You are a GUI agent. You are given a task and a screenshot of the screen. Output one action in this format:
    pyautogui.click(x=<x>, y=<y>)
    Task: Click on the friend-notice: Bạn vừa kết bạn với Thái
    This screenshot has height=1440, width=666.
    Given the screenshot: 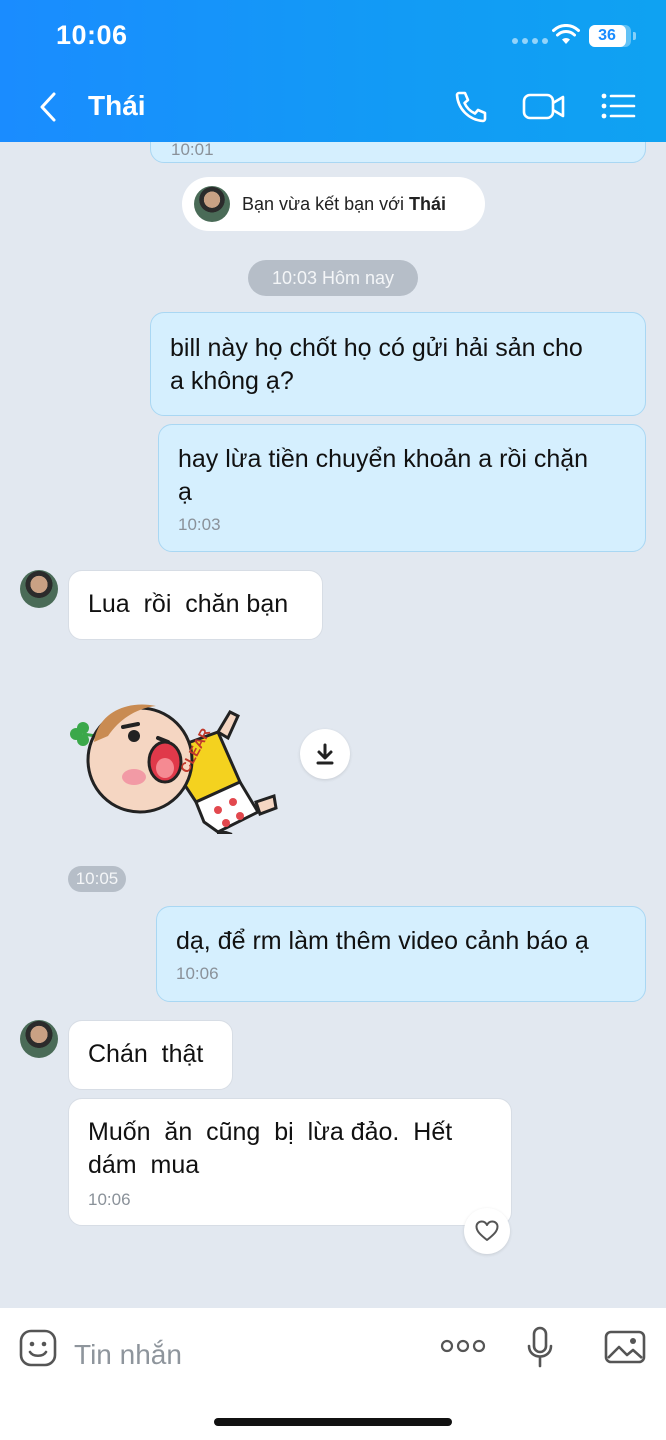 What is the action you would take?
    pyautogui.click(x=333, y=204)
    